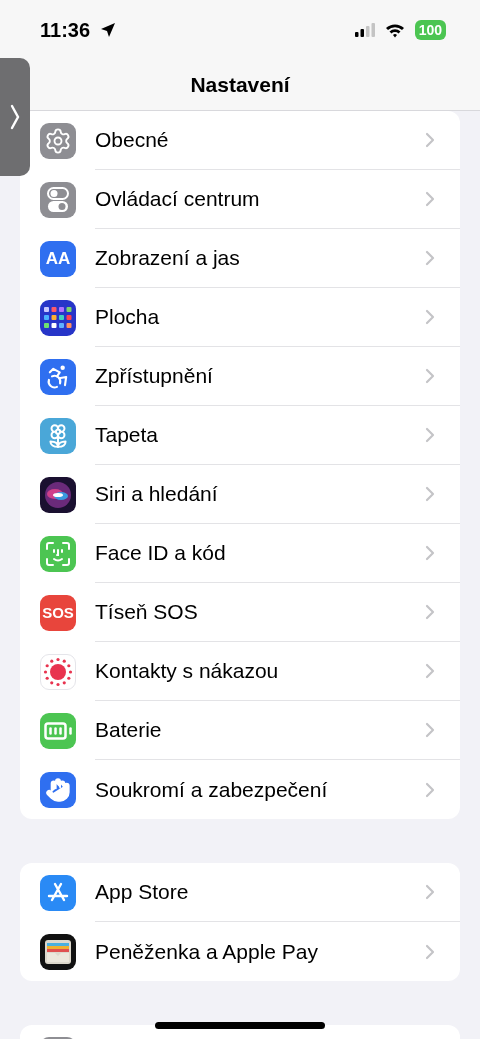  What do you see at coordinates (256, 317) in the screenshot?
I see `settings-item-label: Plocha` at bounding box center [256, 317].